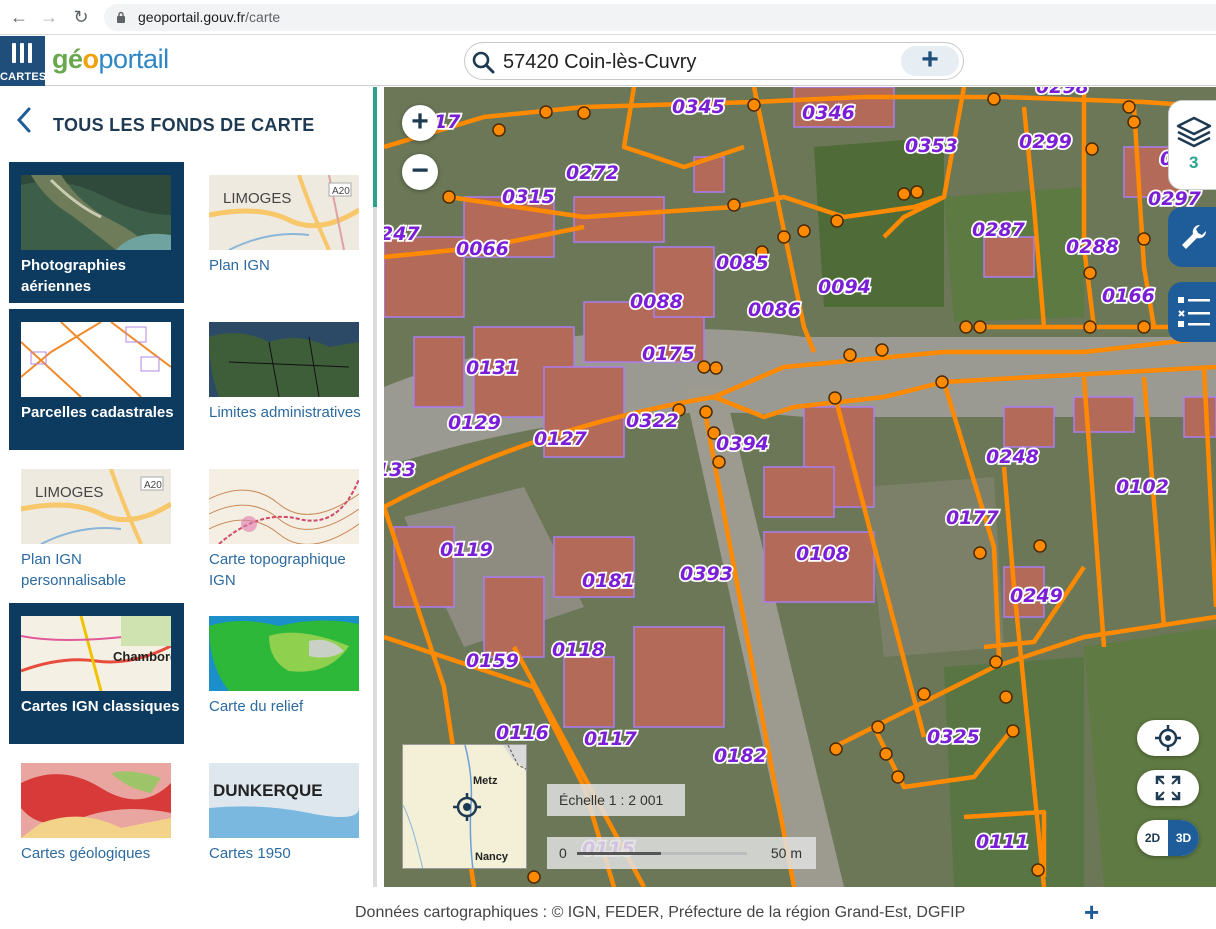 The height and width of the screenshot is (929, 1216). I want to click on basemap-card-1950: DUNKERQUE Cartes 1950, so click(284, 820).